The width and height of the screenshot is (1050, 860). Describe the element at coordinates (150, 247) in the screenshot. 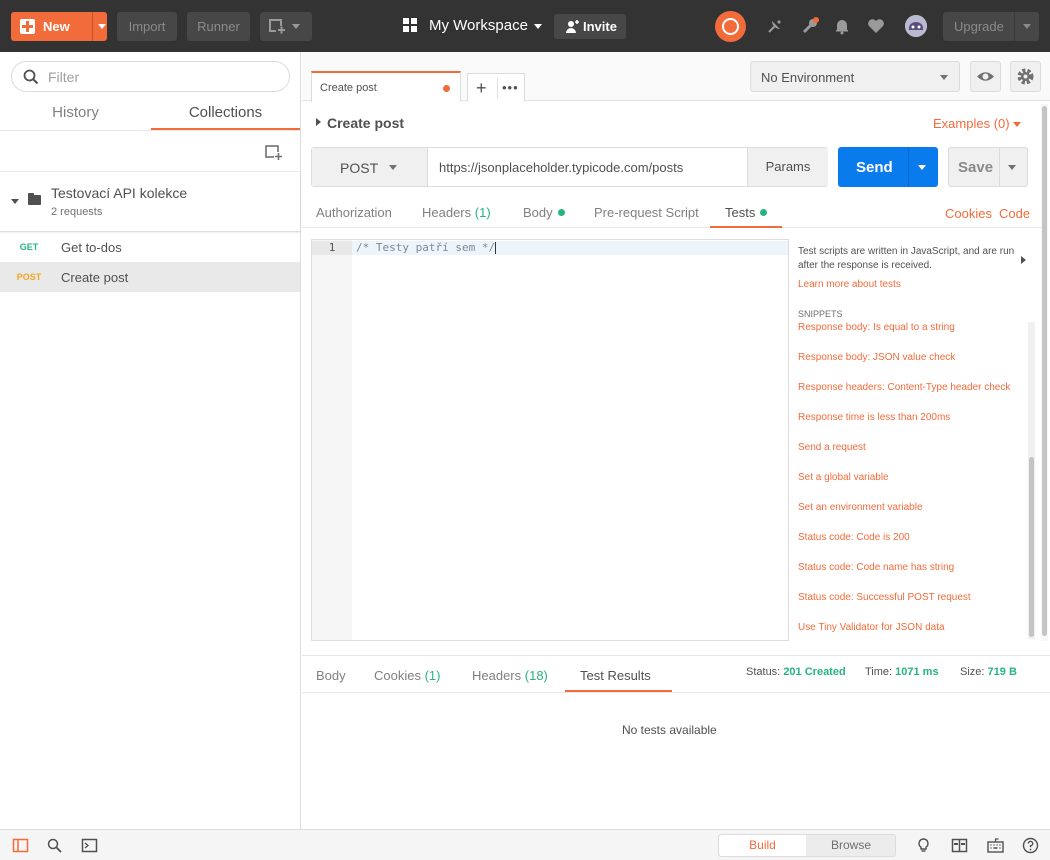

I see `request-item-get-todos: GET Get to-dos` at that location.